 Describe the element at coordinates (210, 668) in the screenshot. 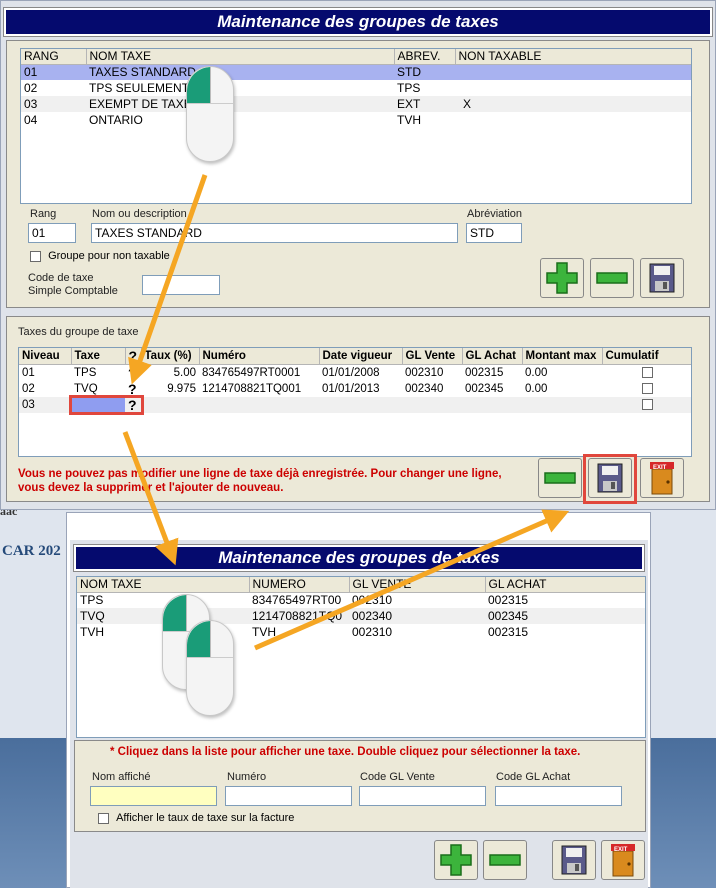

I see `mouse-double-click-icon` at that location.